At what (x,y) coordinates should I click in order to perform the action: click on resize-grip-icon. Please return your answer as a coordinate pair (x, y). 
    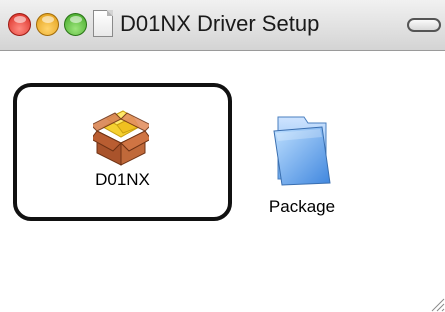
    Looking at the image, I should click on (437, 301).